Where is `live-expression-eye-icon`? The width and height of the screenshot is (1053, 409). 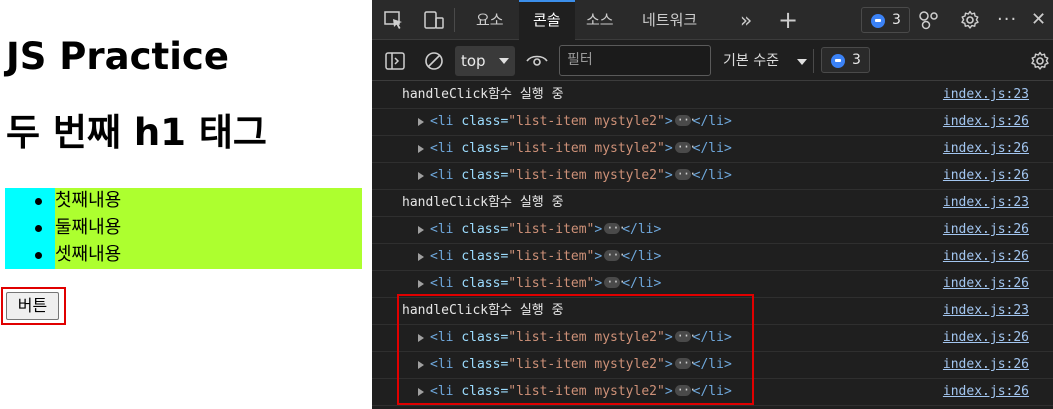 live-expression-eye-icon is located at coordinates (537, 61).